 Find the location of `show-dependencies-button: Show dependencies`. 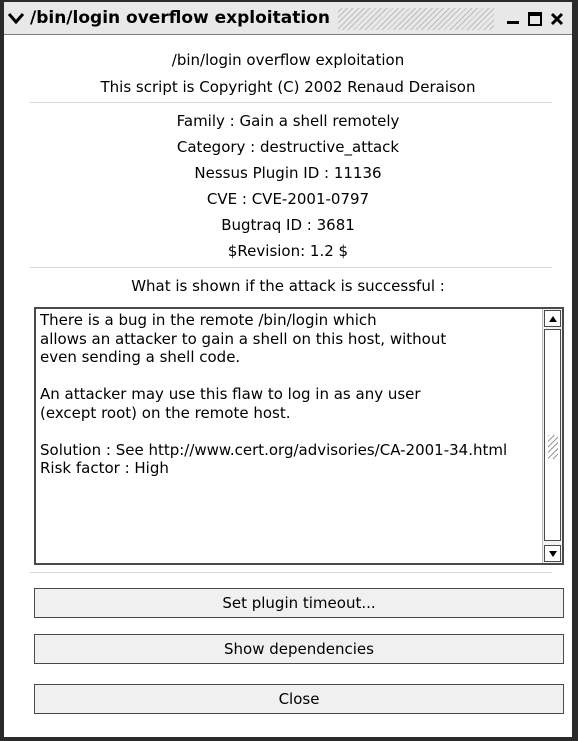

show-dependencies-button: Show dependencies is located at coordinates (299, 649).